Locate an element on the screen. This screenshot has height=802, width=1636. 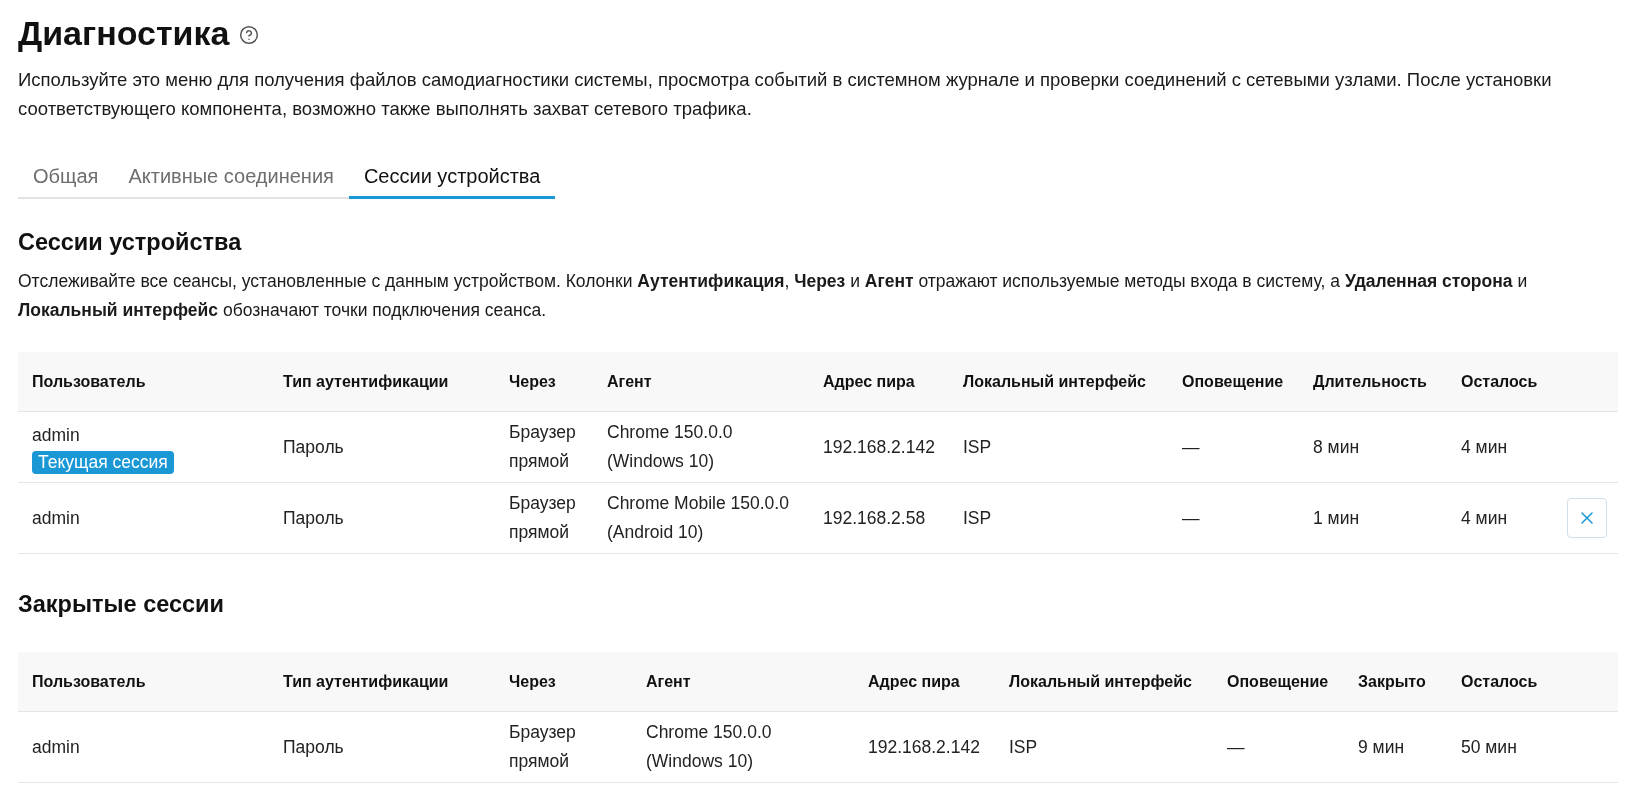
tab: Сессии устройства is located at coordinates (452, 175).